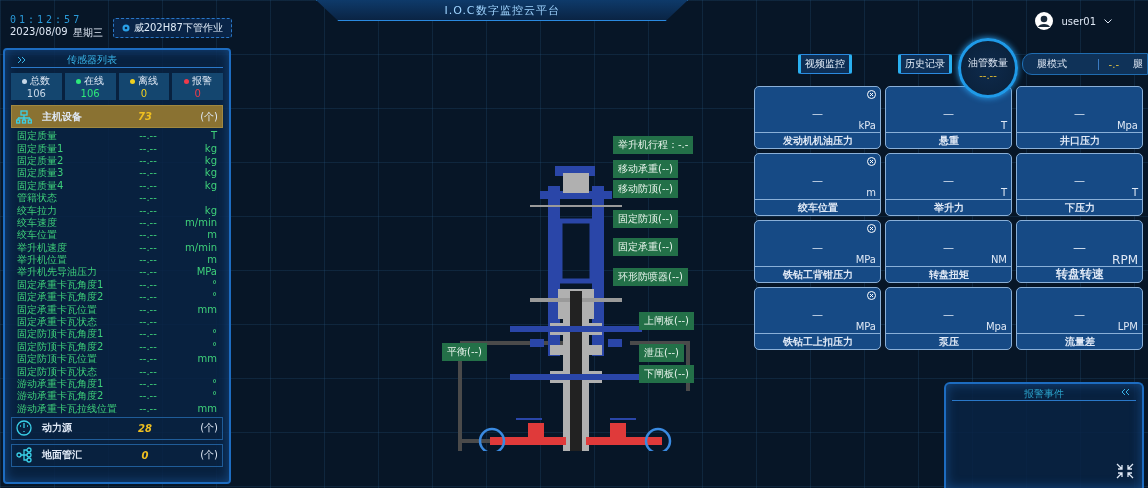 The width and height of the screenshot is (1148, 488). Describe the element at coordinates (988, 75) in the screenshot. I see `gauge-value: --.--` at that location.